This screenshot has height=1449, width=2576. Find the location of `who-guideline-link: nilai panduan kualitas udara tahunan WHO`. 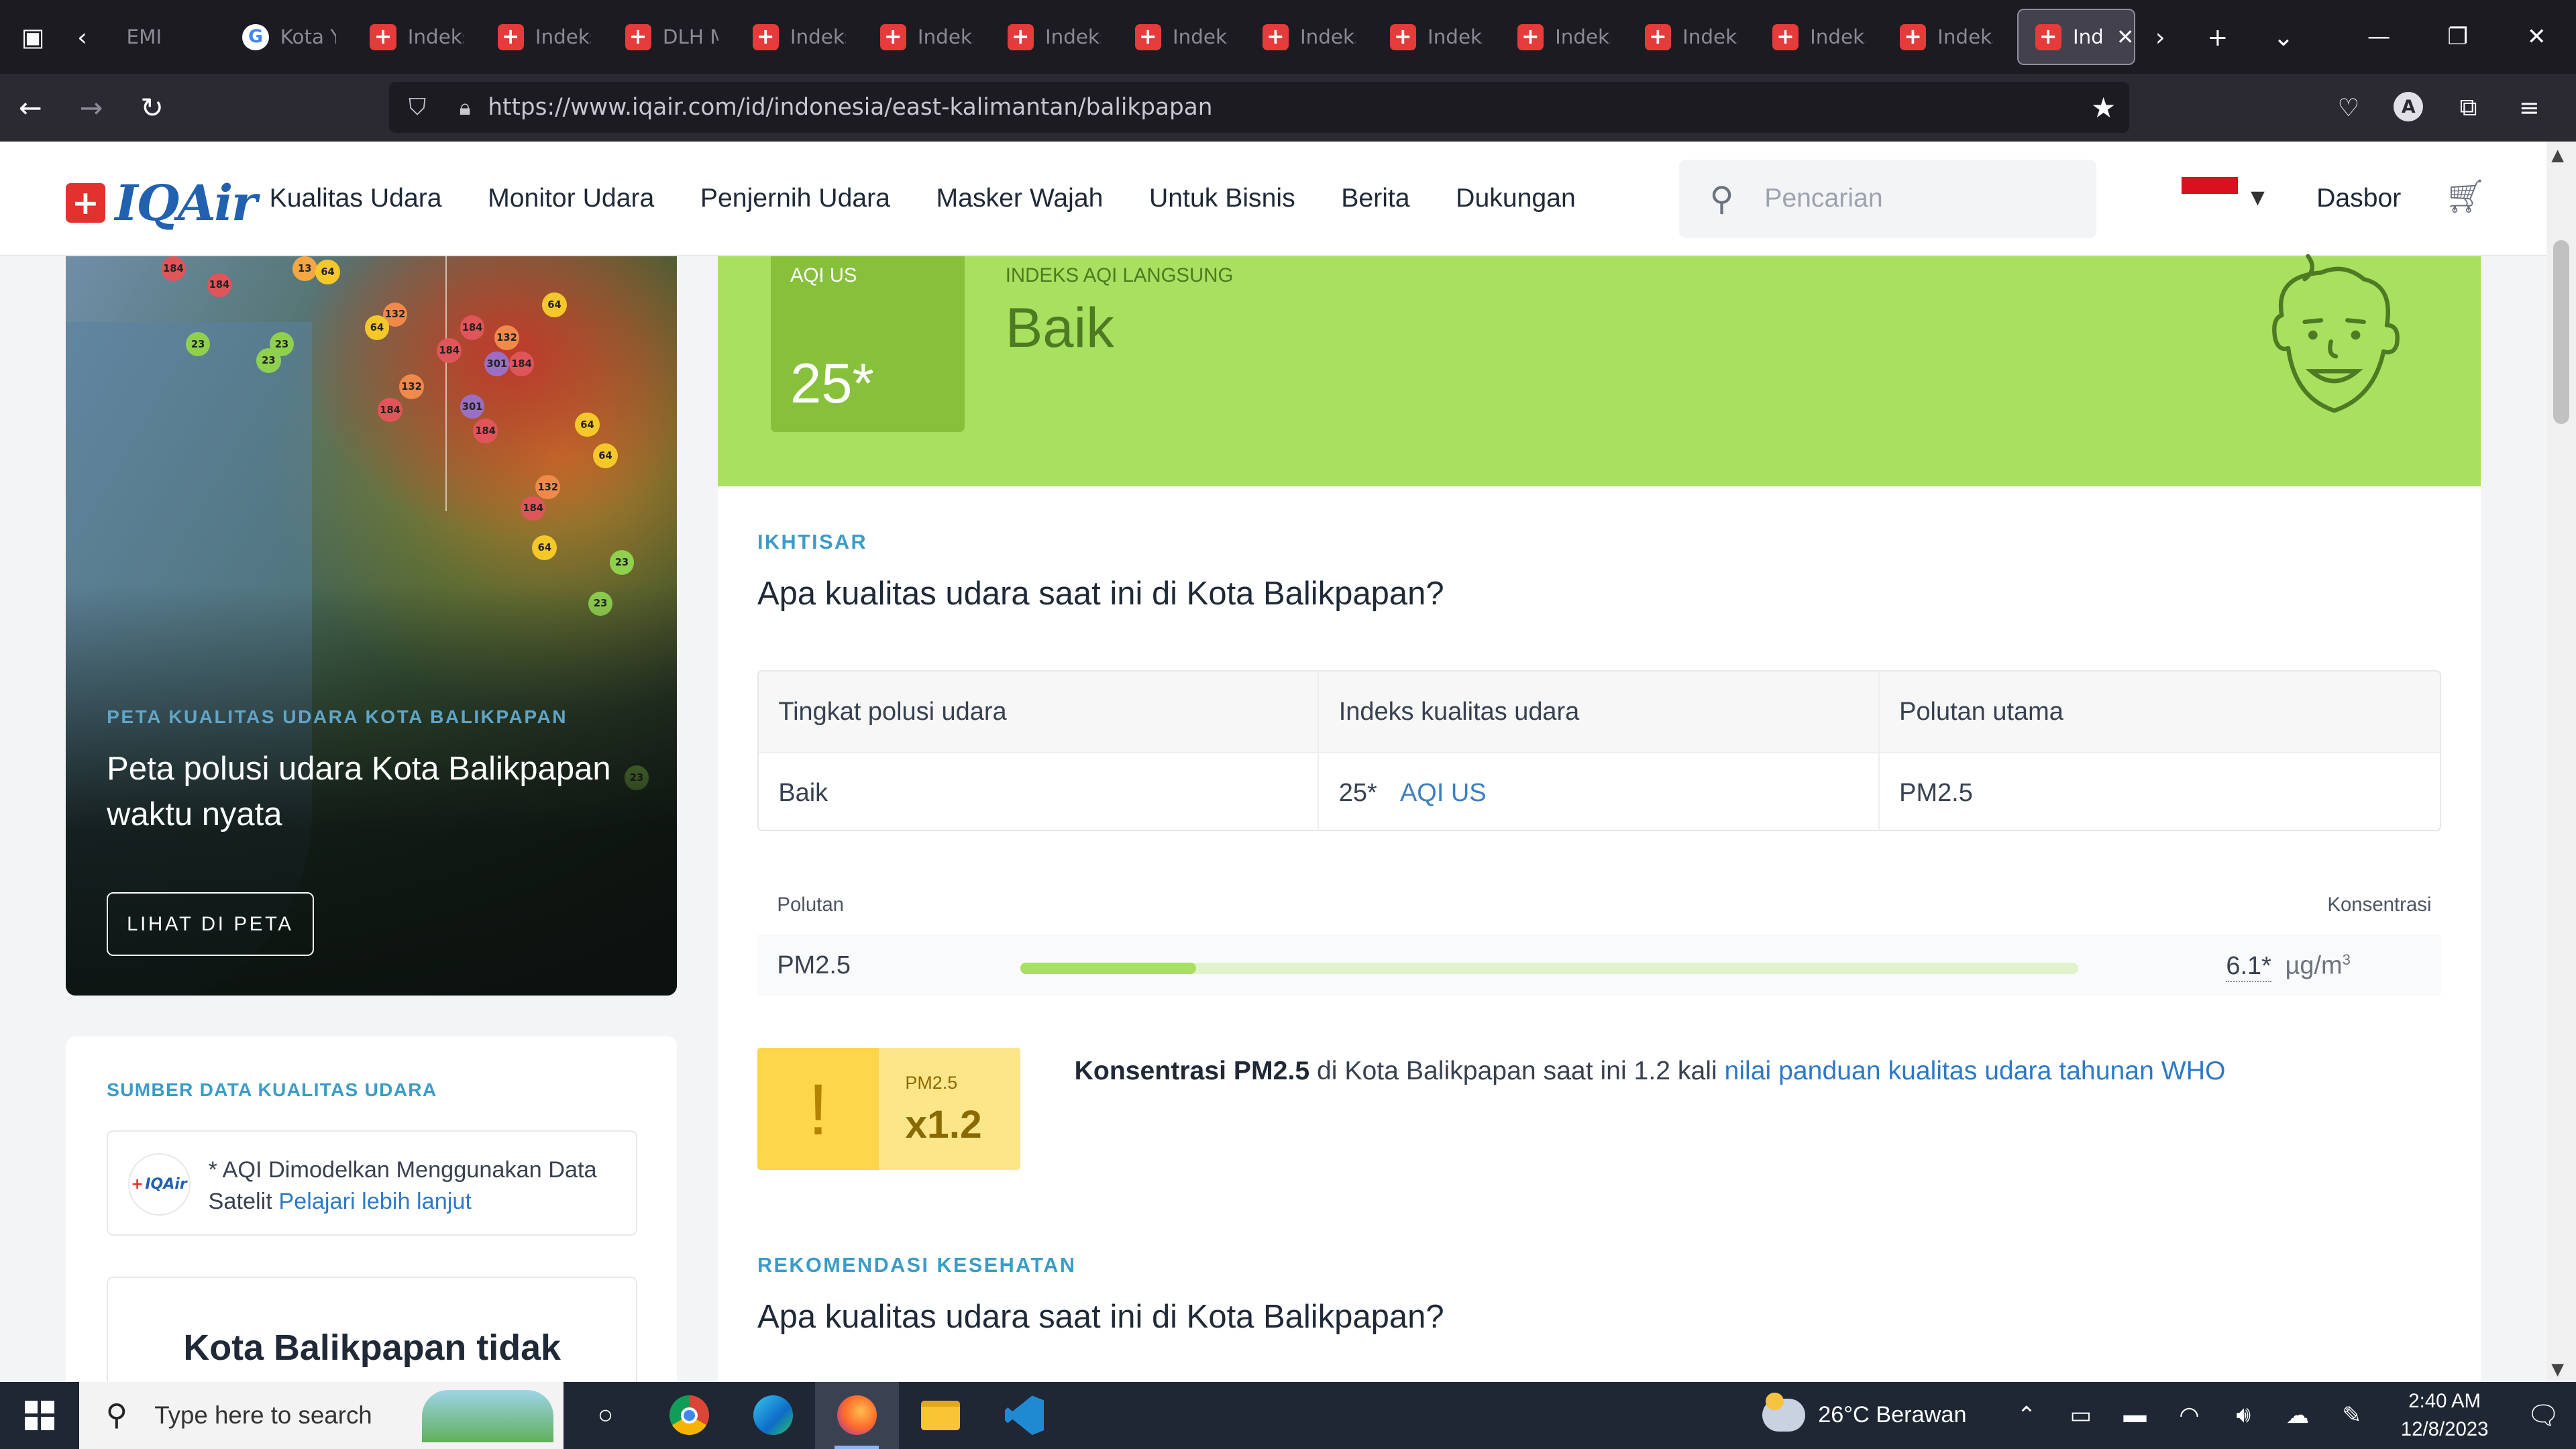

who-guideline-link: nilai panduan kualitas udara tahunan WHO is located at coordinates (1975, 1071).